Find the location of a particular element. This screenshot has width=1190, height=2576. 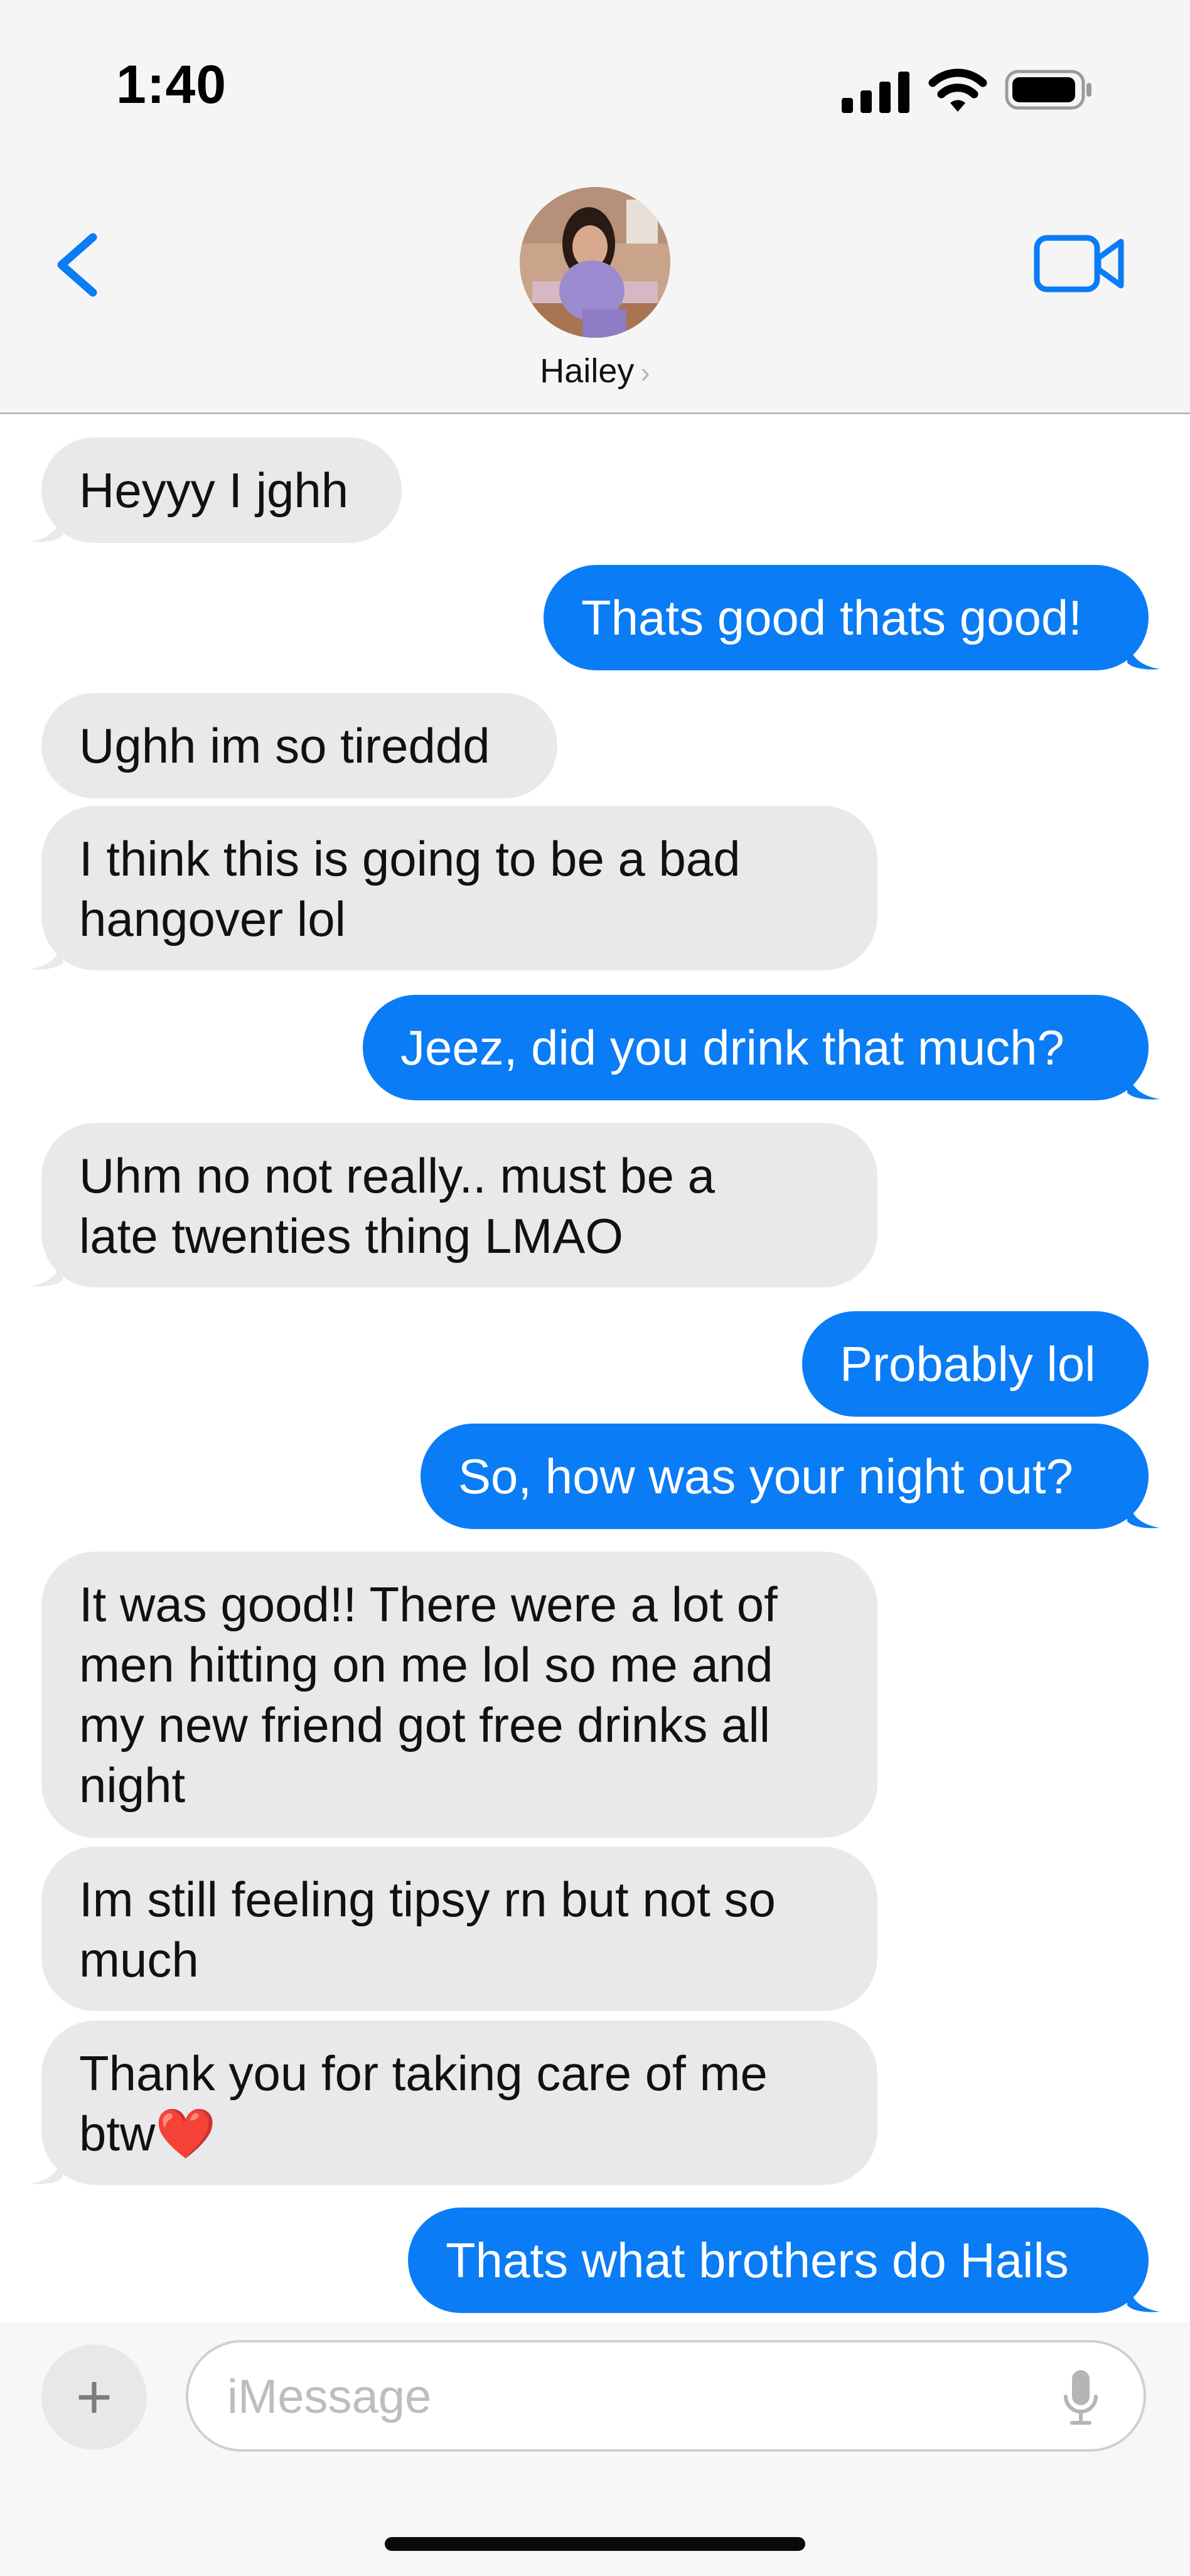

plus-icon: + is located at coordinates (94, 2397).